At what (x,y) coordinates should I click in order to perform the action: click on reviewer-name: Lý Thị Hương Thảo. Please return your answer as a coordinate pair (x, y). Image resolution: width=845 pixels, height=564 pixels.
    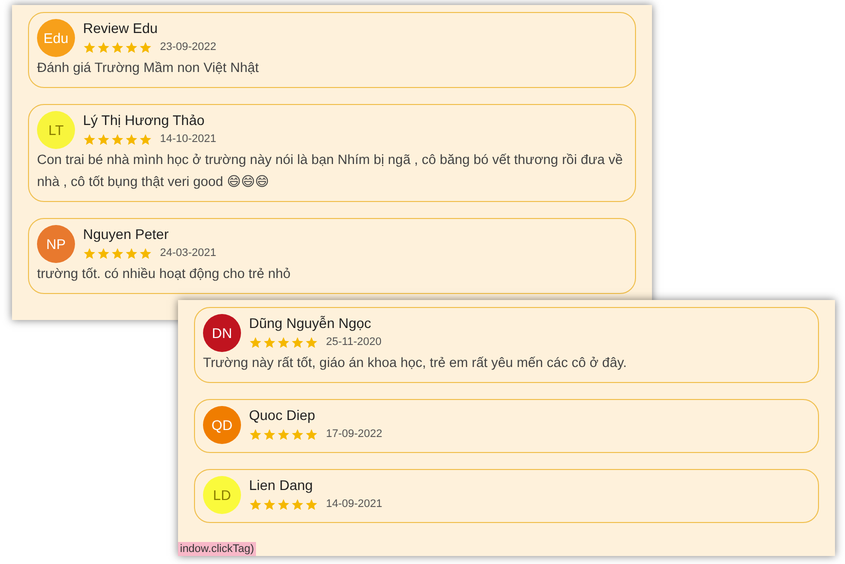
    Looking at the image, I should click on (144, 119).